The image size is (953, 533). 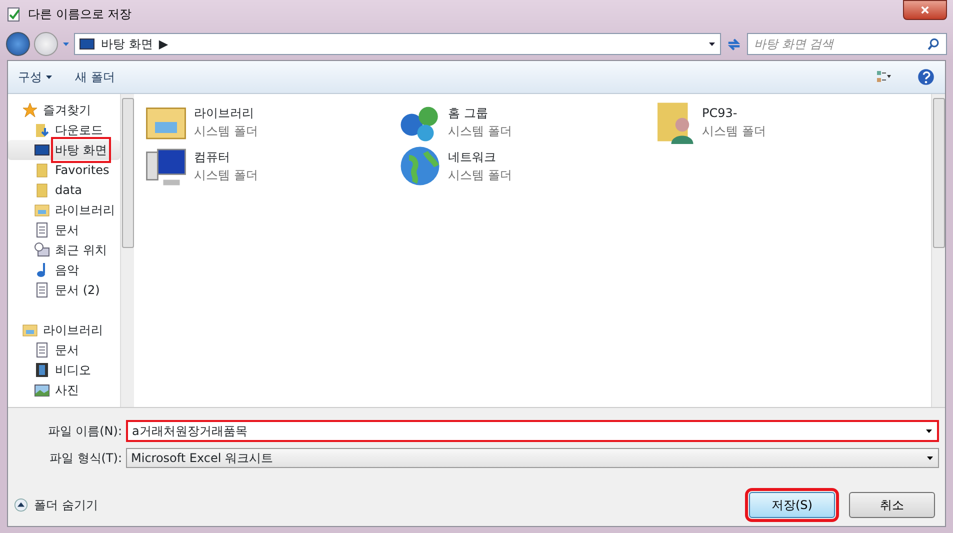 I want to click on toolbar-button: 구성, so click(x=35, y=77).